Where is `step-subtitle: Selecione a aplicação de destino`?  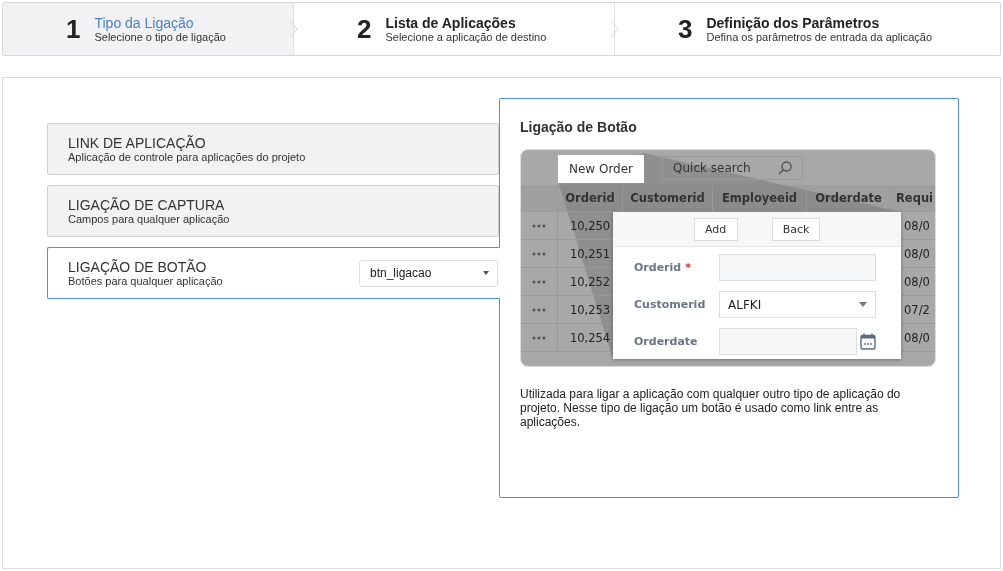 step-subtitle: Selecione a aplicação de destino is located at coordinates (466, 37).